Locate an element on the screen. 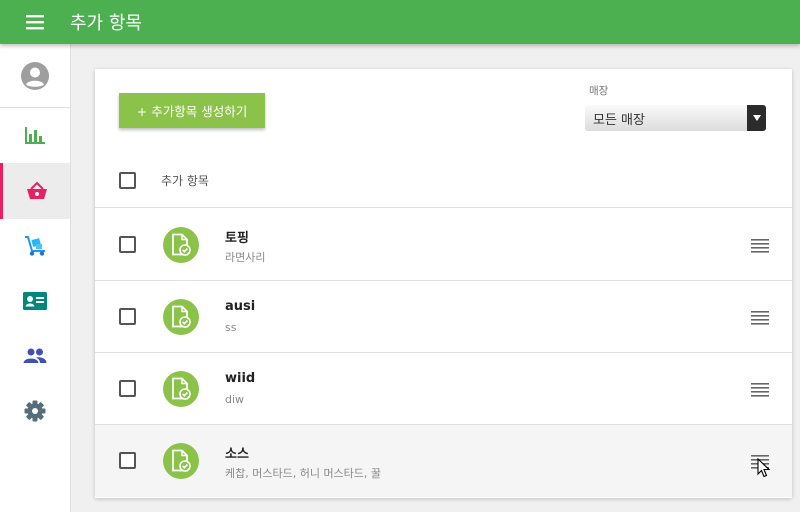 This screenshot has width=800, height=512. gear-icon is located at coordinates (35, 411).